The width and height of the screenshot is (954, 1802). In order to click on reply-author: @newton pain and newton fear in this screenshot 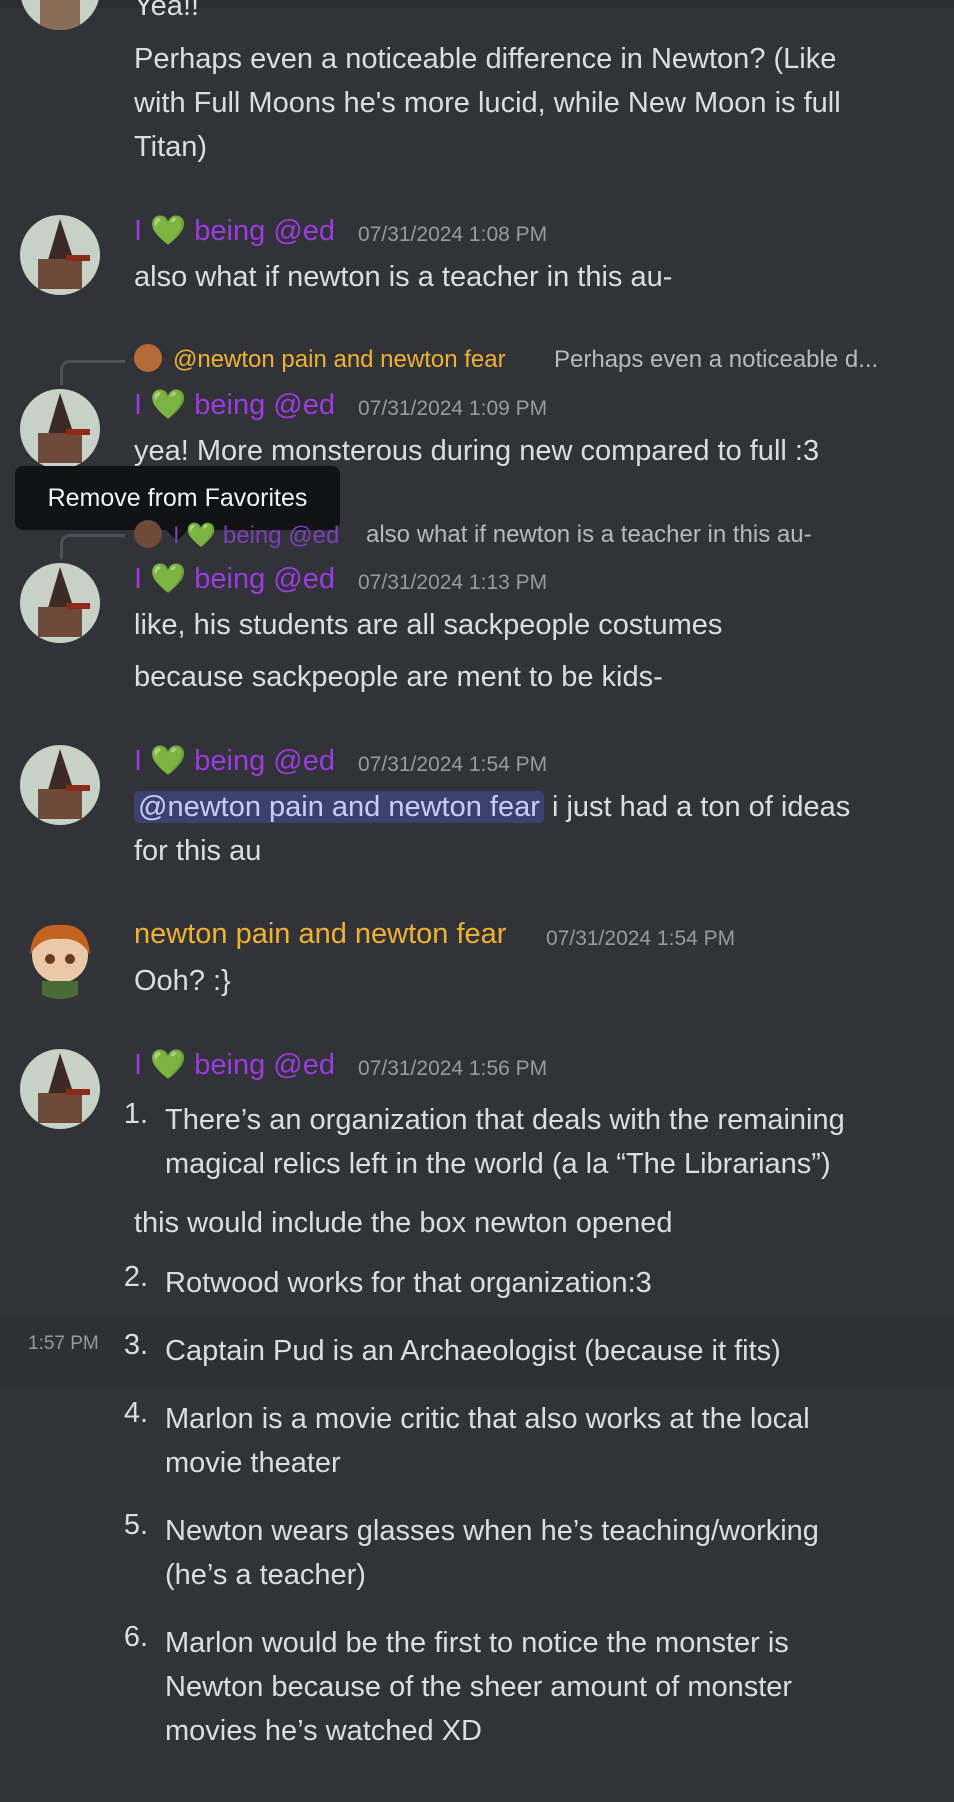, I will do `click(339, 360)`.